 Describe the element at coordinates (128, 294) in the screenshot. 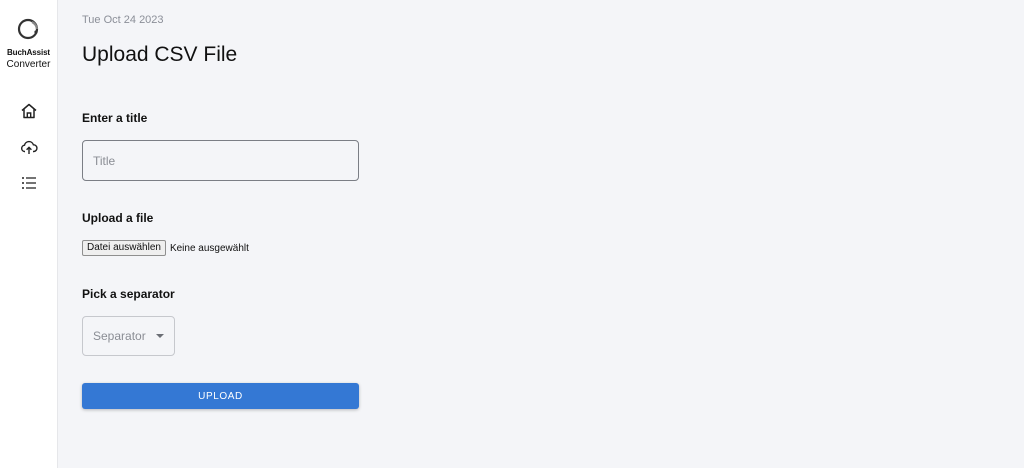

I see `separator-label: Pick a separator` at that location.